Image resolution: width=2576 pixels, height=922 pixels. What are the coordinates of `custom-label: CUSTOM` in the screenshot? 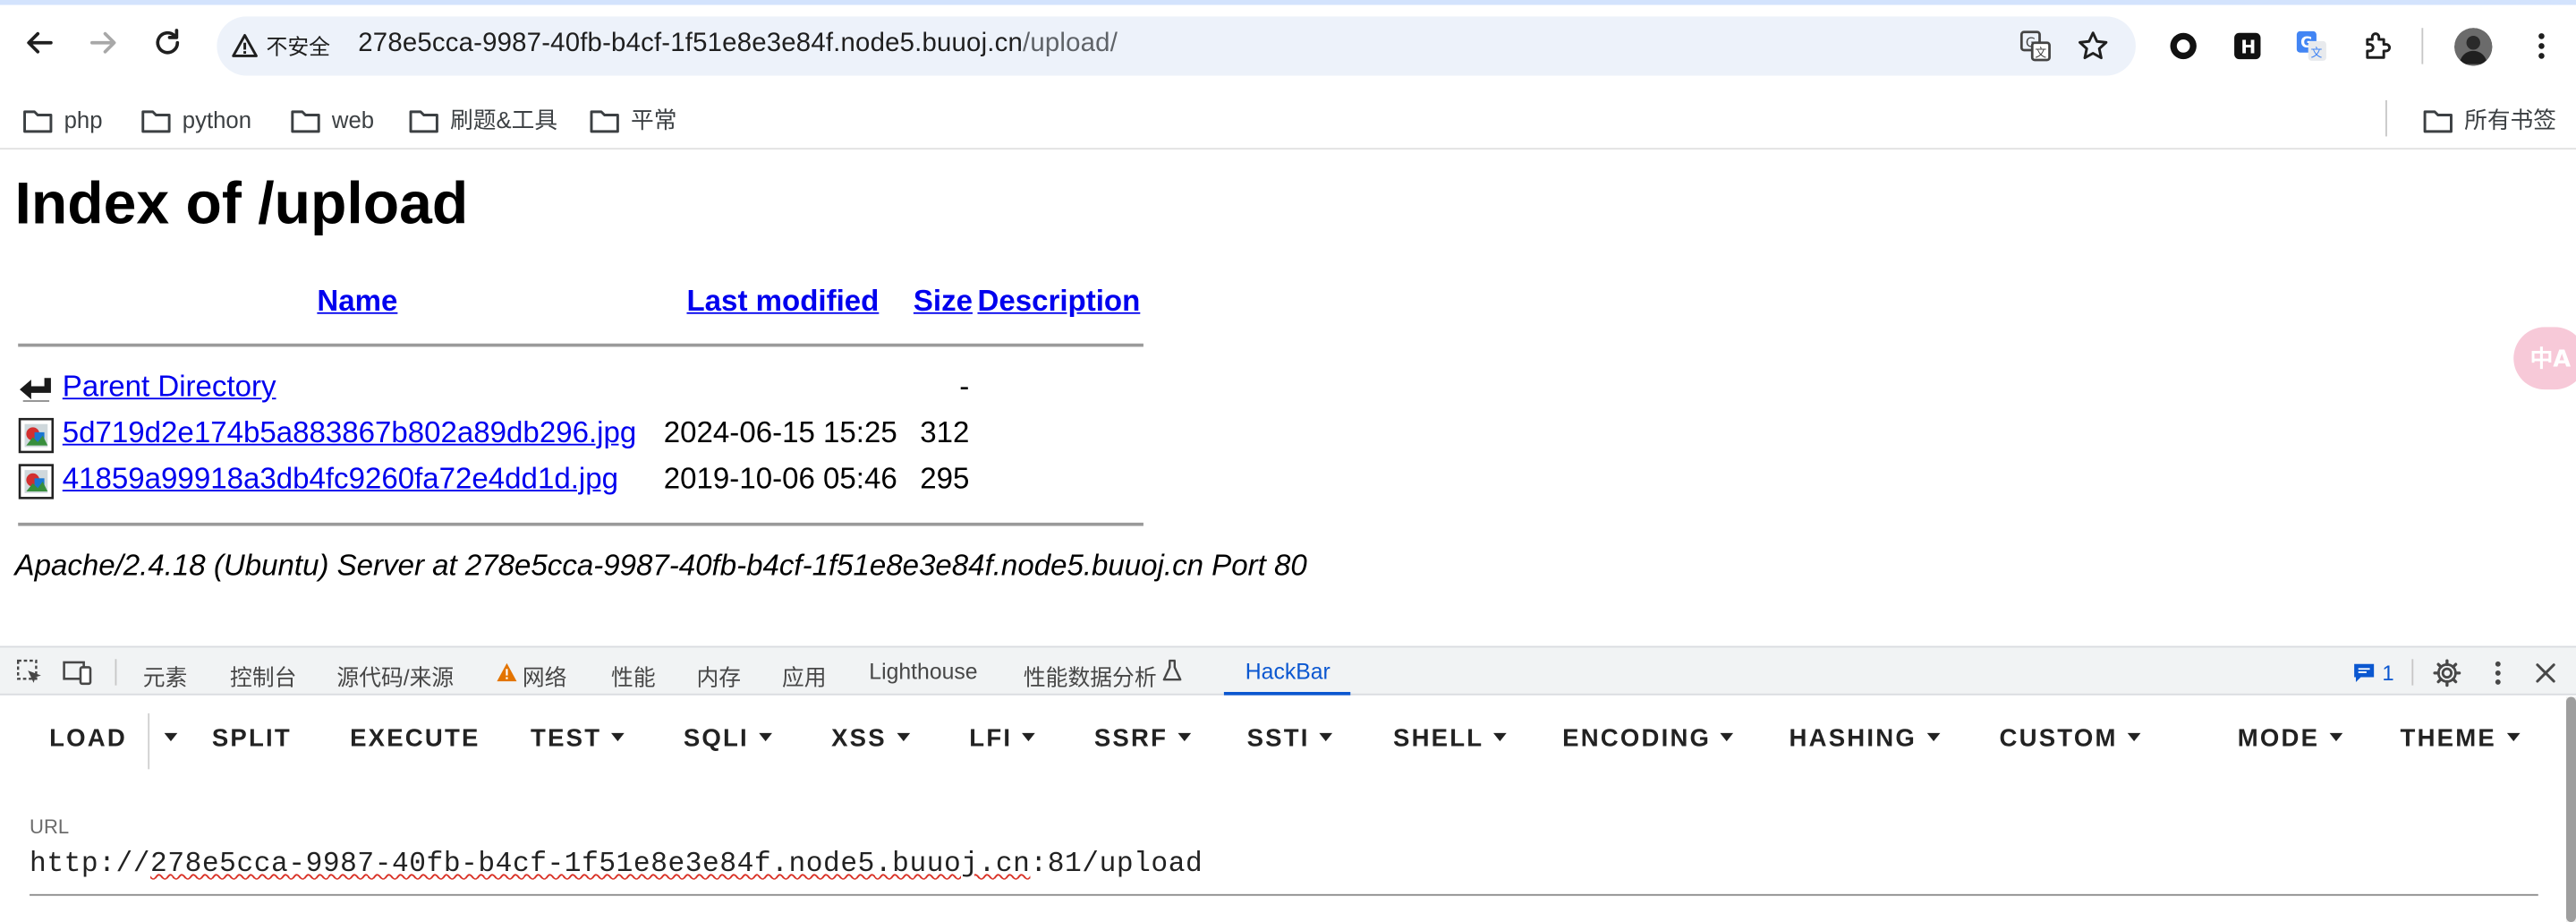 It's located at (2058, 738).